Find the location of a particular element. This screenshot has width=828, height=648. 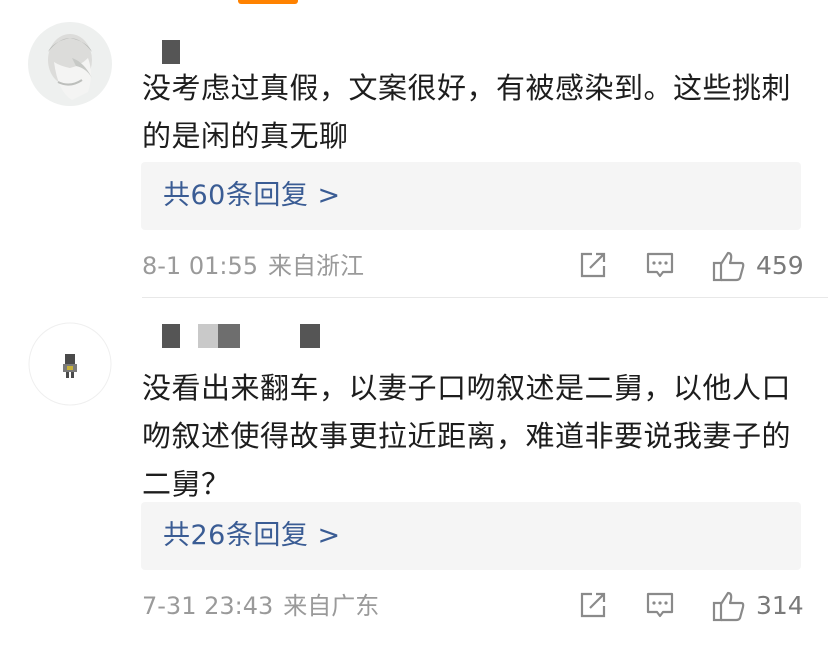

comment-meta: 8-1 01:55 来自浙江 459 is located at coordinates (473, 266).